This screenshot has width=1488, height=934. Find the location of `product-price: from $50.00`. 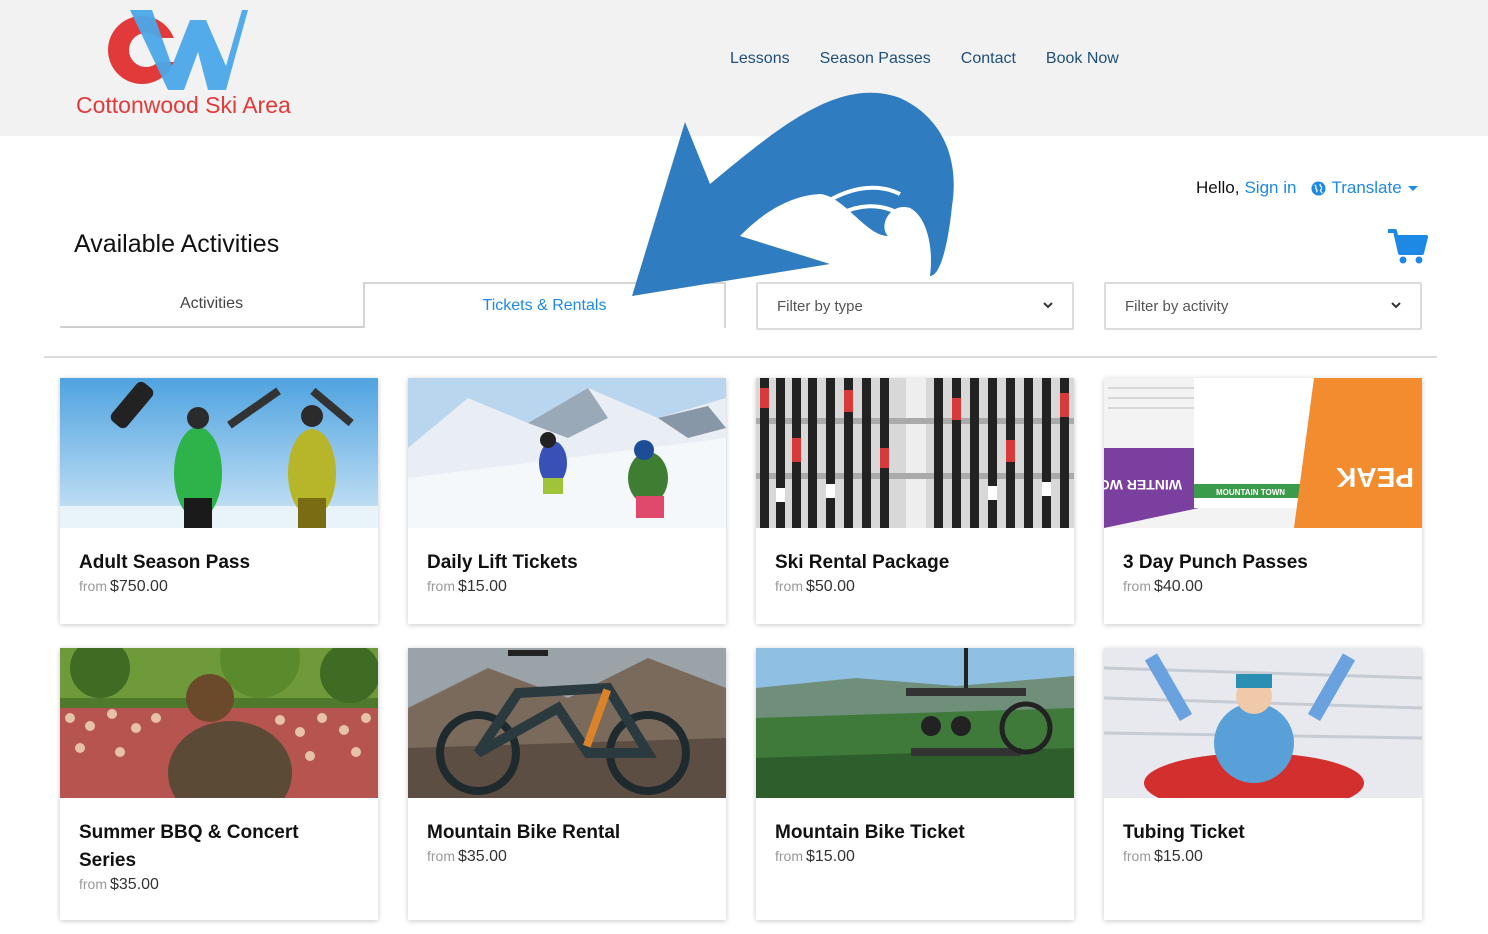

product-price: from $50.00 is located at coordinates (915, 586).